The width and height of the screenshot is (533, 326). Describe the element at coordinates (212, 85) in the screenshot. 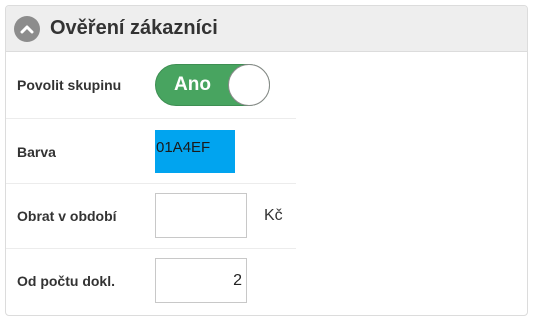

I see `enable-group-toggle: Ano` at that location.